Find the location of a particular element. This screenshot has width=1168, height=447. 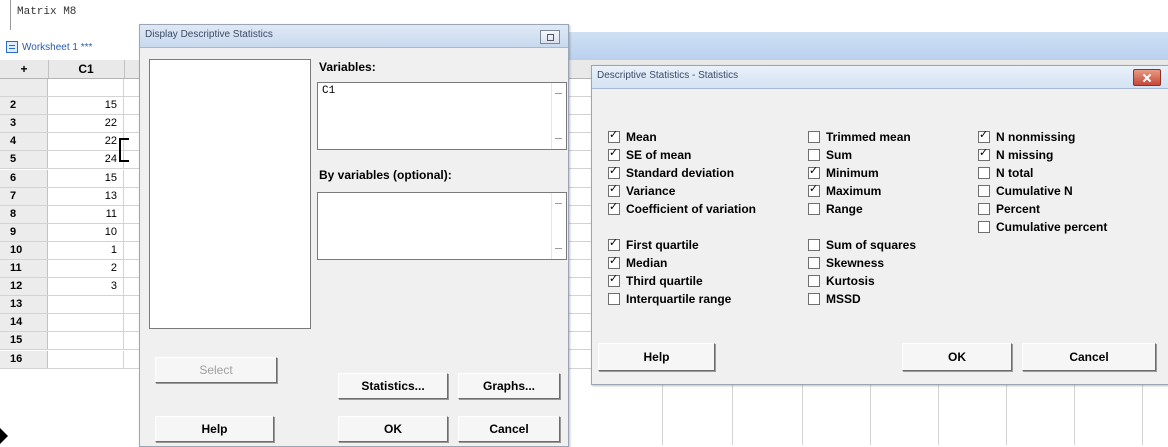

stats-ok-button: OK is located at coordinates (957, 357).